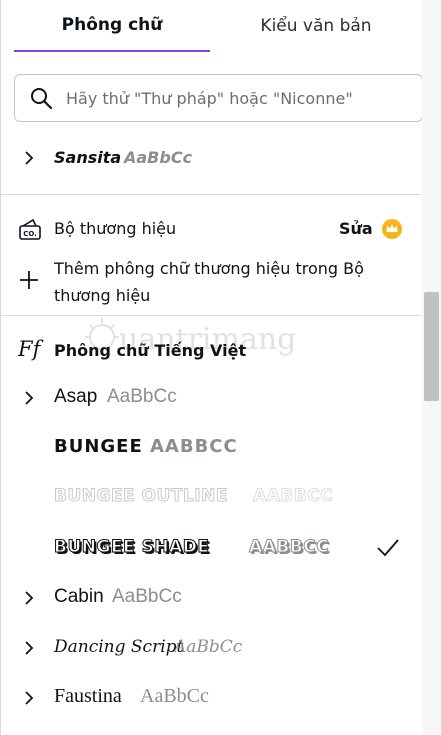 The width and height of the screenshot is (442, 735). What do you see at coordinates (98, 446) in the screenshot?
I see `font-name: BUNGEE` at bounding box center [98, 446].